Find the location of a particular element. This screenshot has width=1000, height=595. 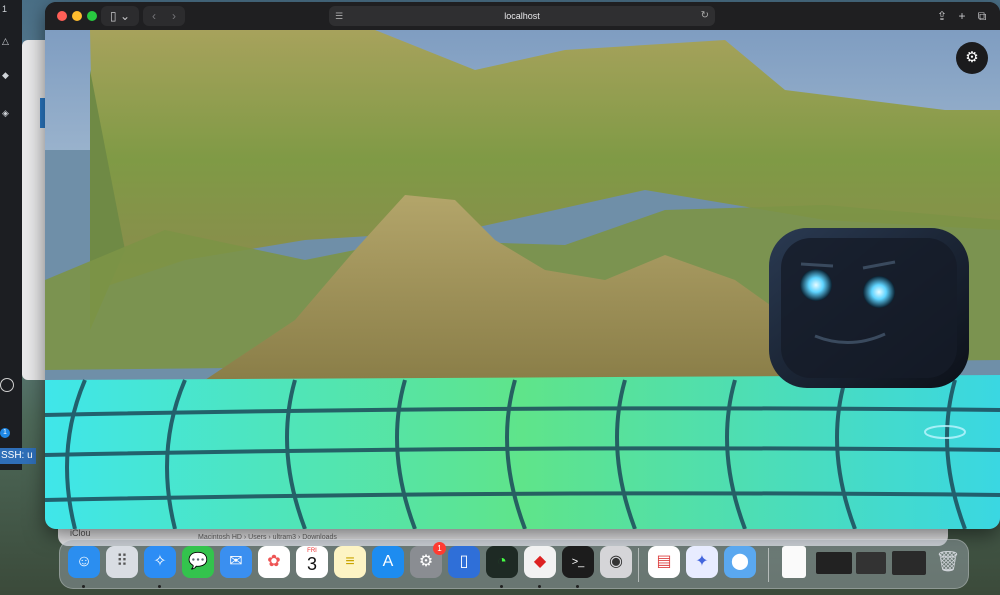

finder-icon: ☺ is located at coordinates (84, 562).